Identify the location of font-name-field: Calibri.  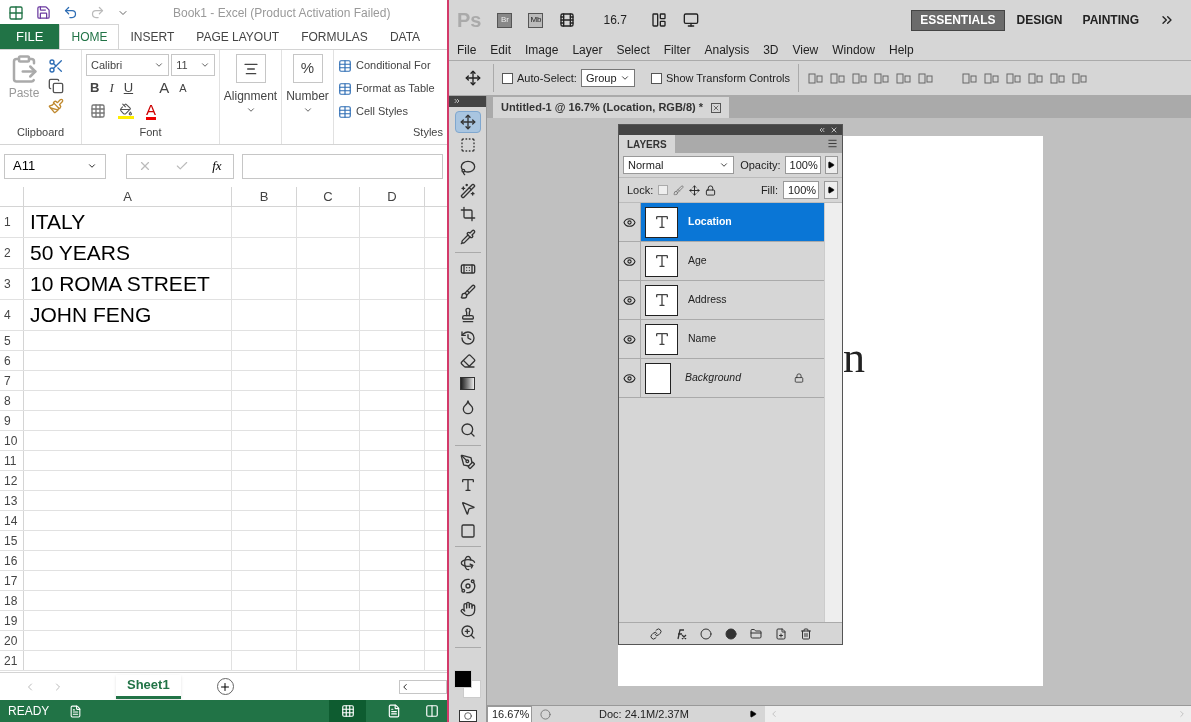
(128, 65).